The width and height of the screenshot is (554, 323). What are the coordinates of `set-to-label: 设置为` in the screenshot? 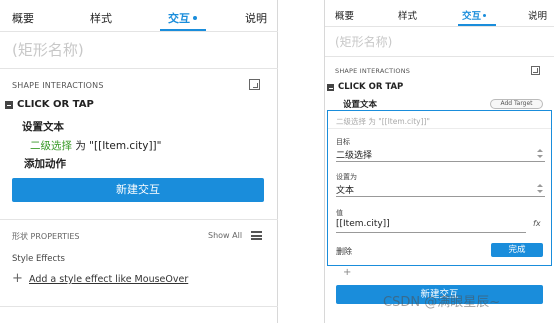 It's located at (346, 177).